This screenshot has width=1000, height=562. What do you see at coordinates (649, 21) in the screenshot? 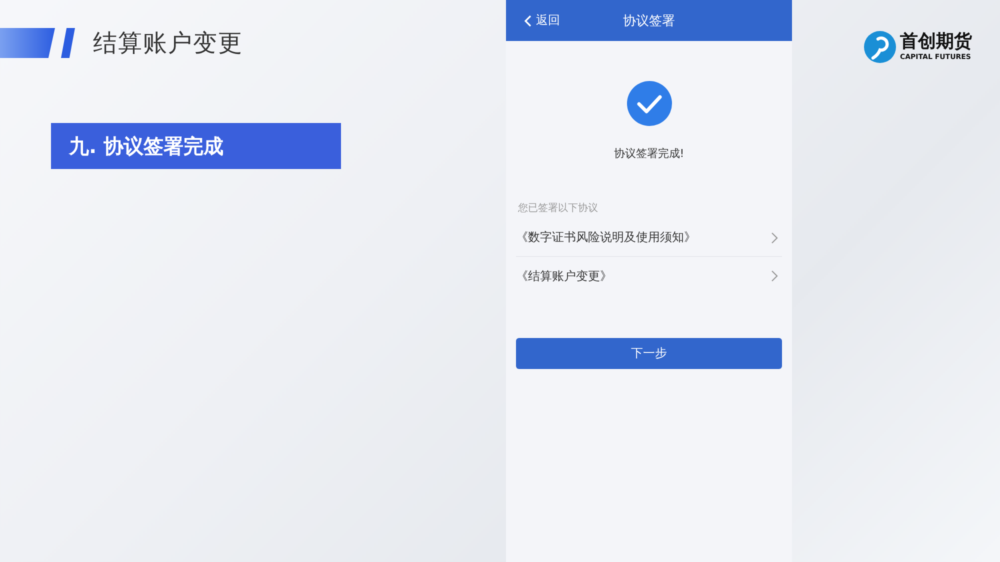
I see `screen-title: 协议签署` at bounding box center [649, 21].